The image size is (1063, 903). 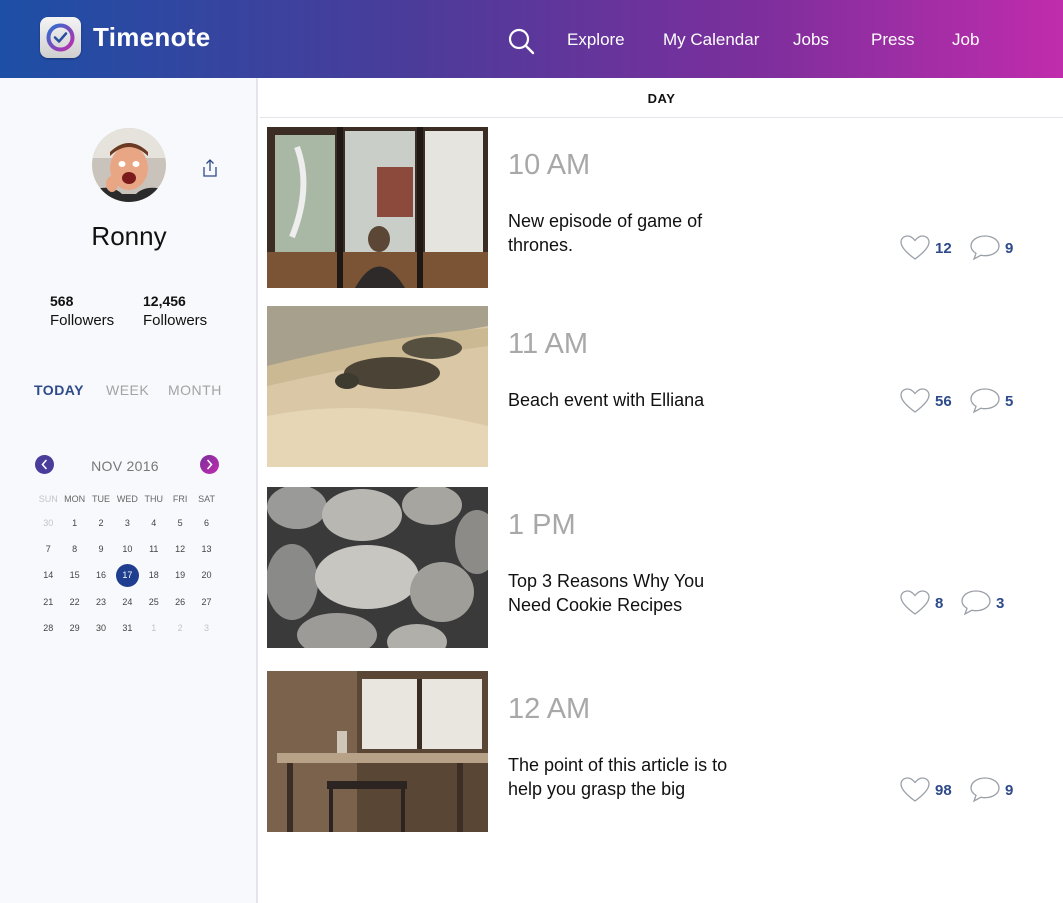 What do you see at coordinates (662, 387) in the screenshot?
I see `event-card: 11 AM Beach event with Elliana 56 5` at bounding box center [662, 387].